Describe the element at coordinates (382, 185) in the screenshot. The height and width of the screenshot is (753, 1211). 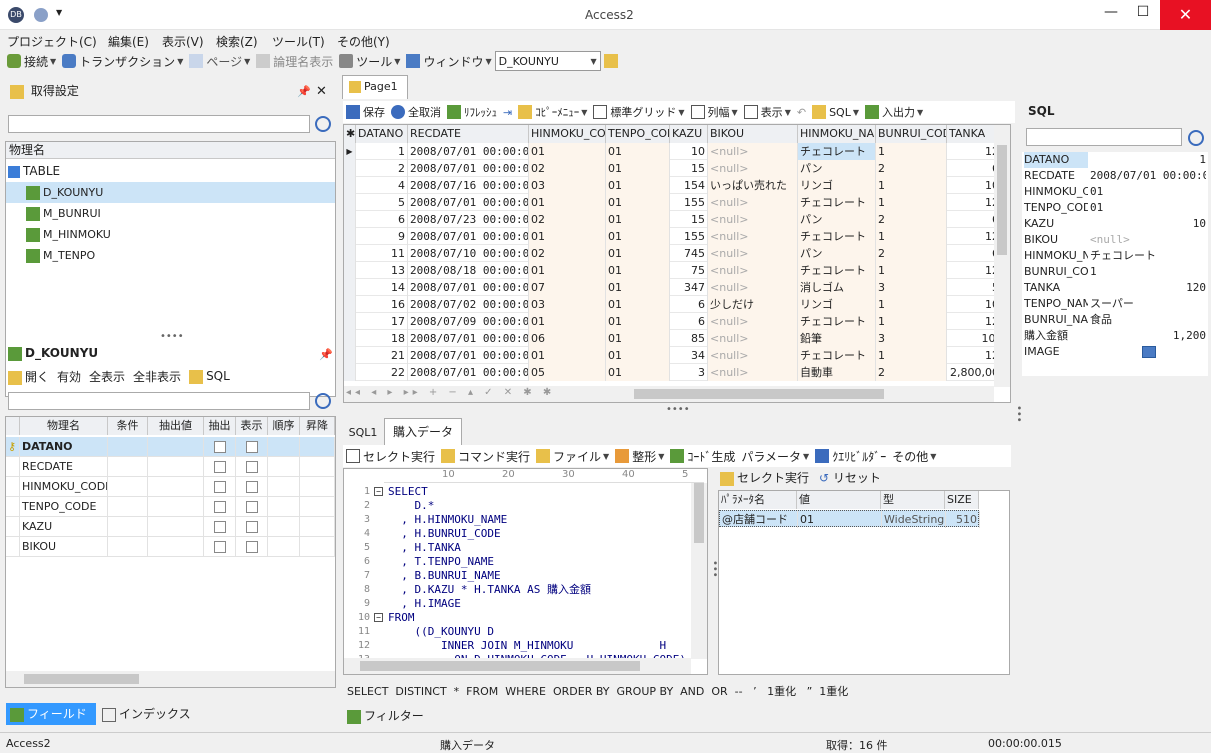
I see `grid-cell: 4` at that location.